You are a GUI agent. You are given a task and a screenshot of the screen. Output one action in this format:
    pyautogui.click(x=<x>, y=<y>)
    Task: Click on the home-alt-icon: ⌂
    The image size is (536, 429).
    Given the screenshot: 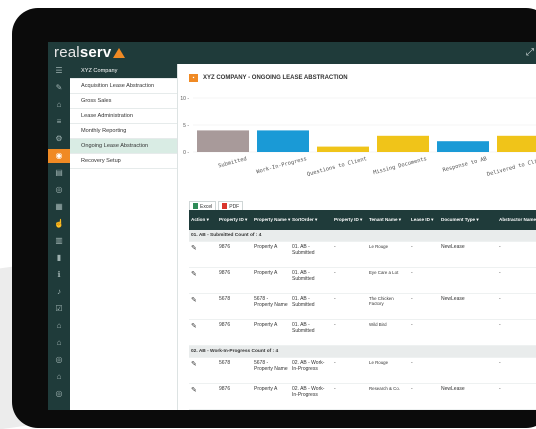 What is the action you would take?
    pyautogui.click(x=59, y=377)
    